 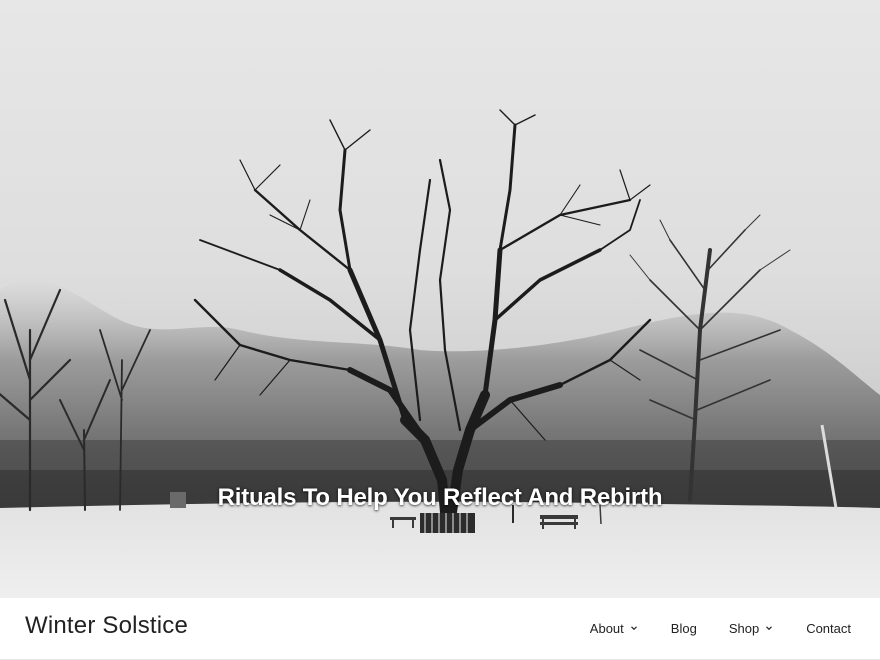 I want to click on nav-item-label: Blog, so click(x=683, y=628).